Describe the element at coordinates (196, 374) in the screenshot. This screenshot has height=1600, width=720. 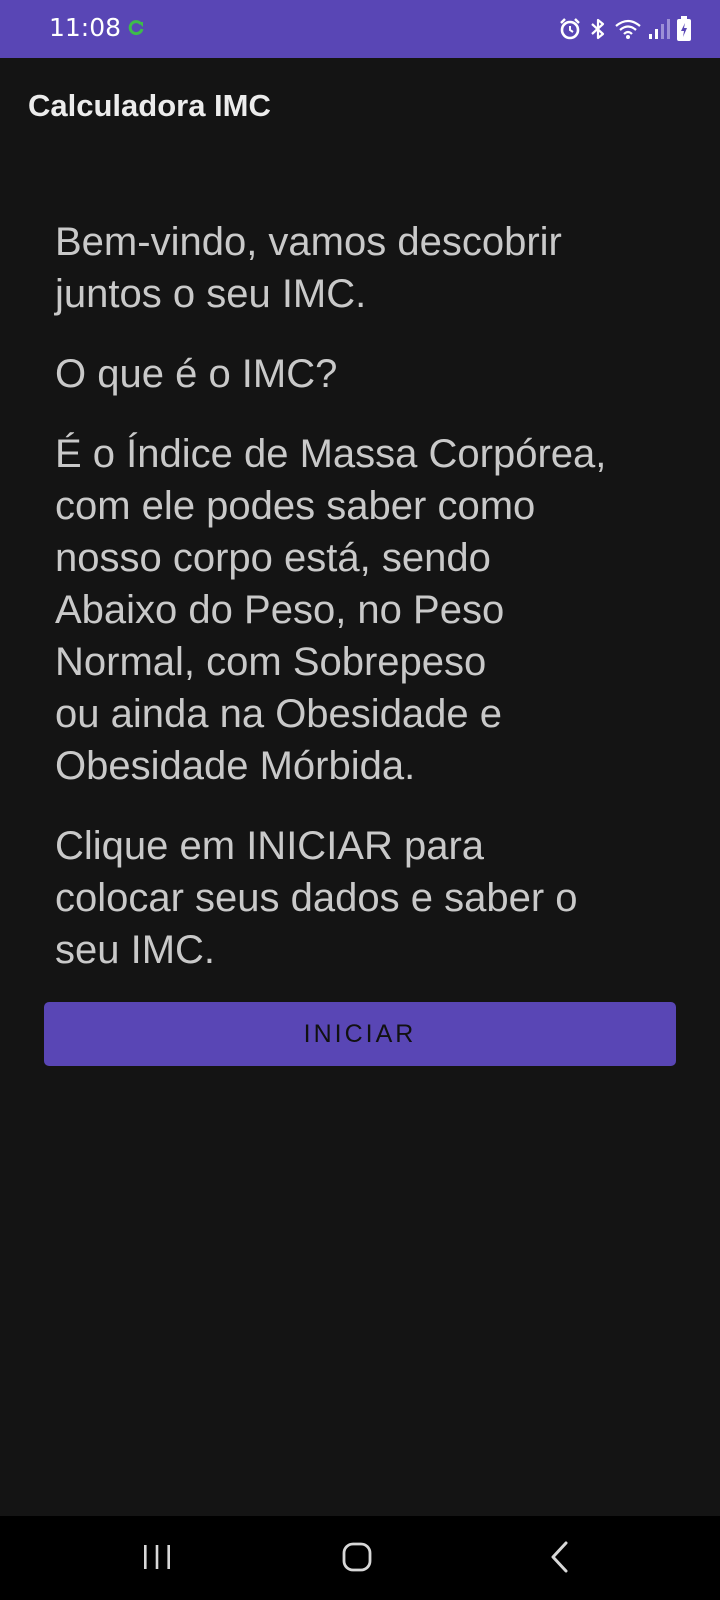
I see `question-text: O que é o IMC?` at that location.